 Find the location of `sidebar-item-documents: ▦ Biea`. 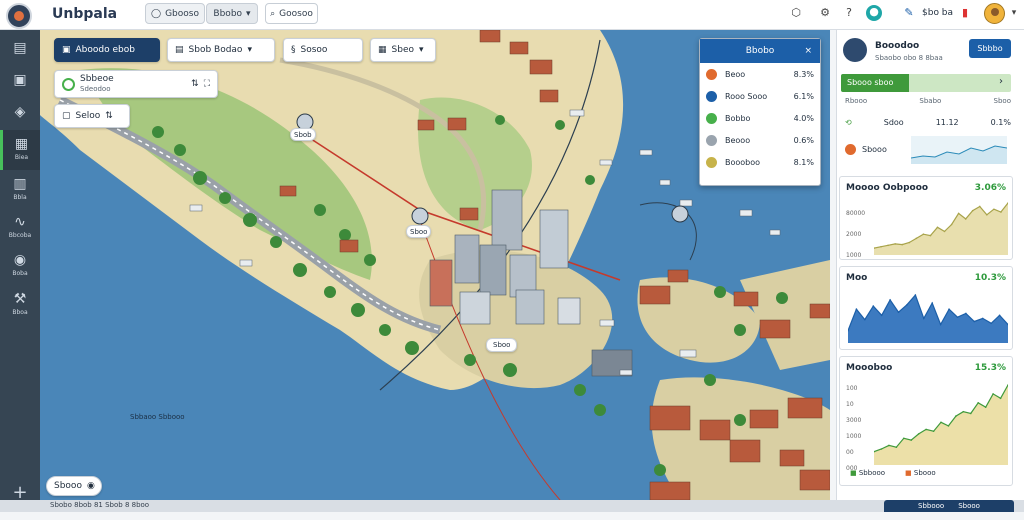

sidebar-item-documents: ▦ Biea is located at coordinates (20, 150).